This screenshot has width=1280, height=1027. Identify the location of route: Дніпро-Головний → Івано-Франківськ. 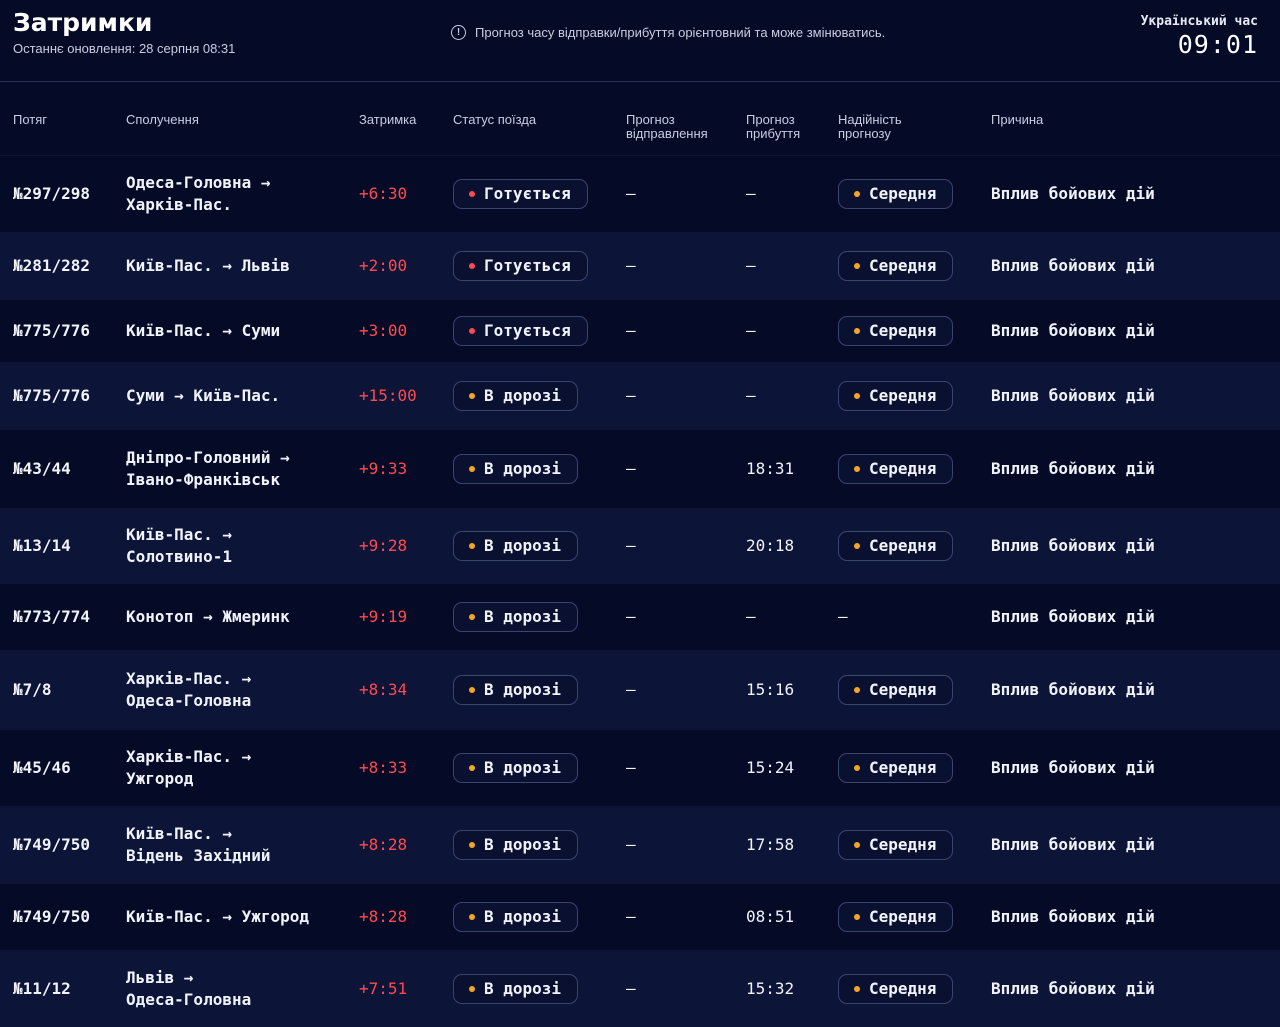
(208, 469).